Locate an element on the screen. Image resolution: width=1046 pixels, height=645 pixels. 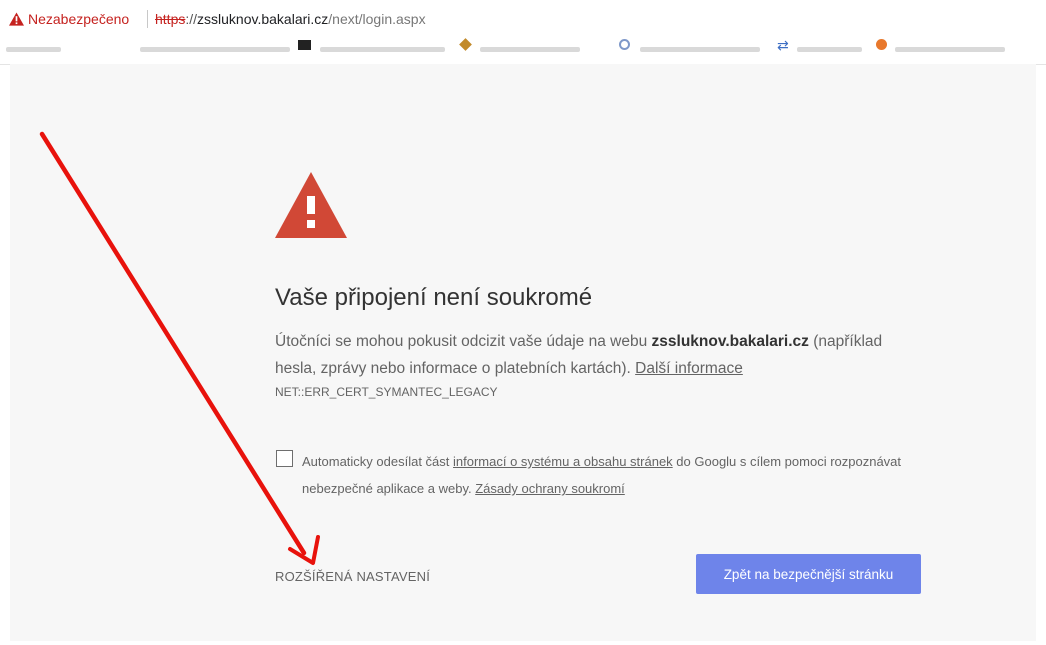
warning-triangle-icon is located at coordinates (311, 205).